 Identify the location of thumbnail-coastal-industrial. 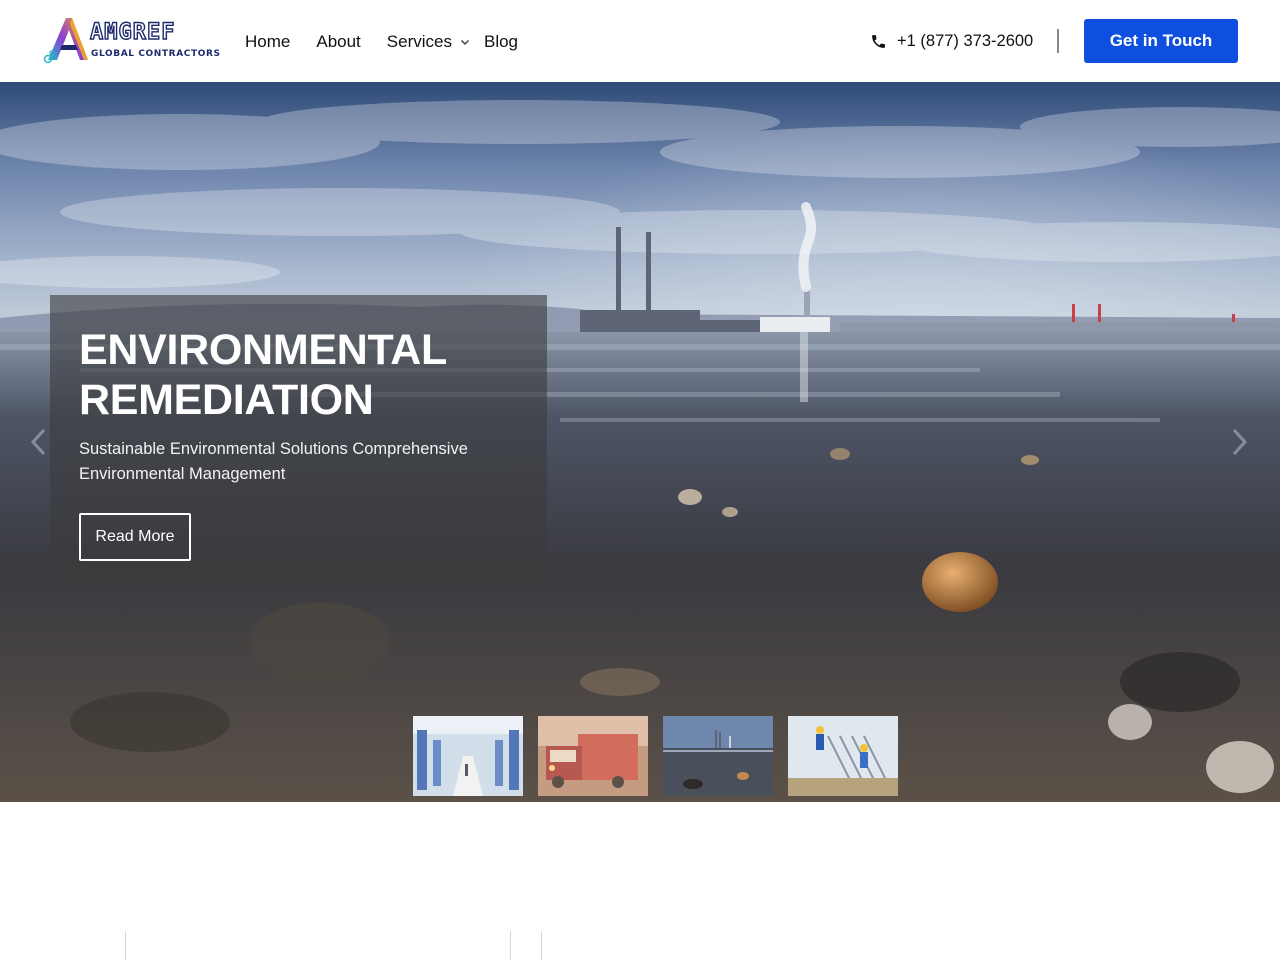
(718, 756).